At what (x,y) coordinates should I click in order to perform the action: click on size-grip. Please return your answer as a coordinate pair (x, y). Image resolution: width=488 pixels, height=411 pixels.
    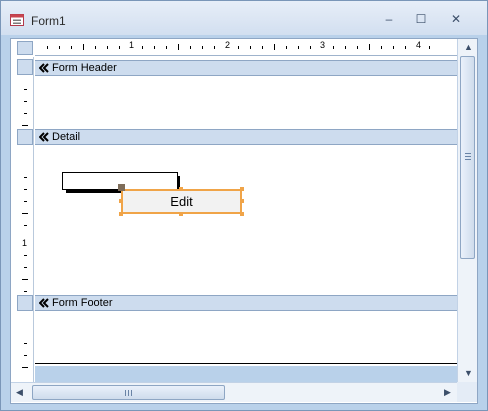
    Looking at the image, I should click on (467, 392).